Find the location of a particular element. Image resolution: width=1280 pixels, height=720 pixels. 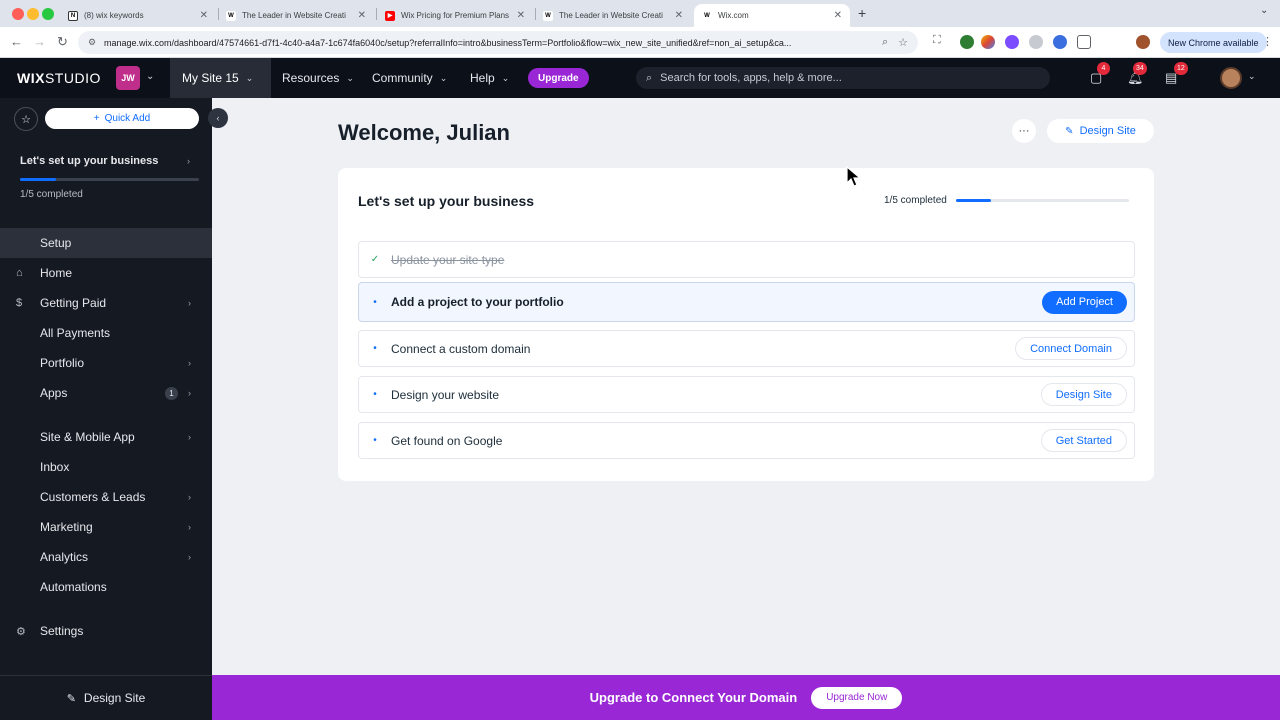

browser-tab: N (8) wix keywords ✕ is located at coordinates (138, 15).